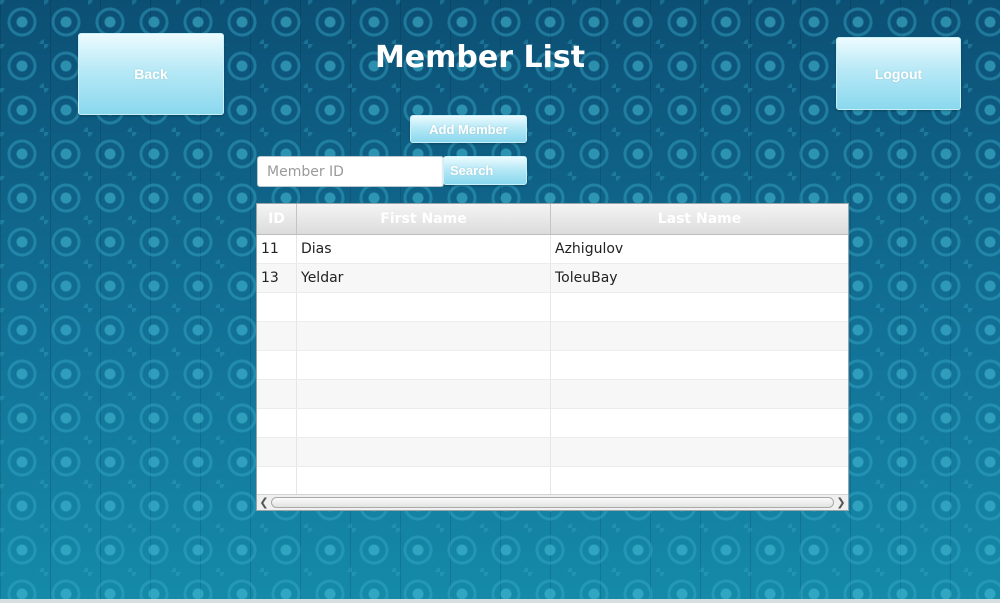 The image size is (1000, 603). I want to click on scrollbar-thumb, so click(552, 502).